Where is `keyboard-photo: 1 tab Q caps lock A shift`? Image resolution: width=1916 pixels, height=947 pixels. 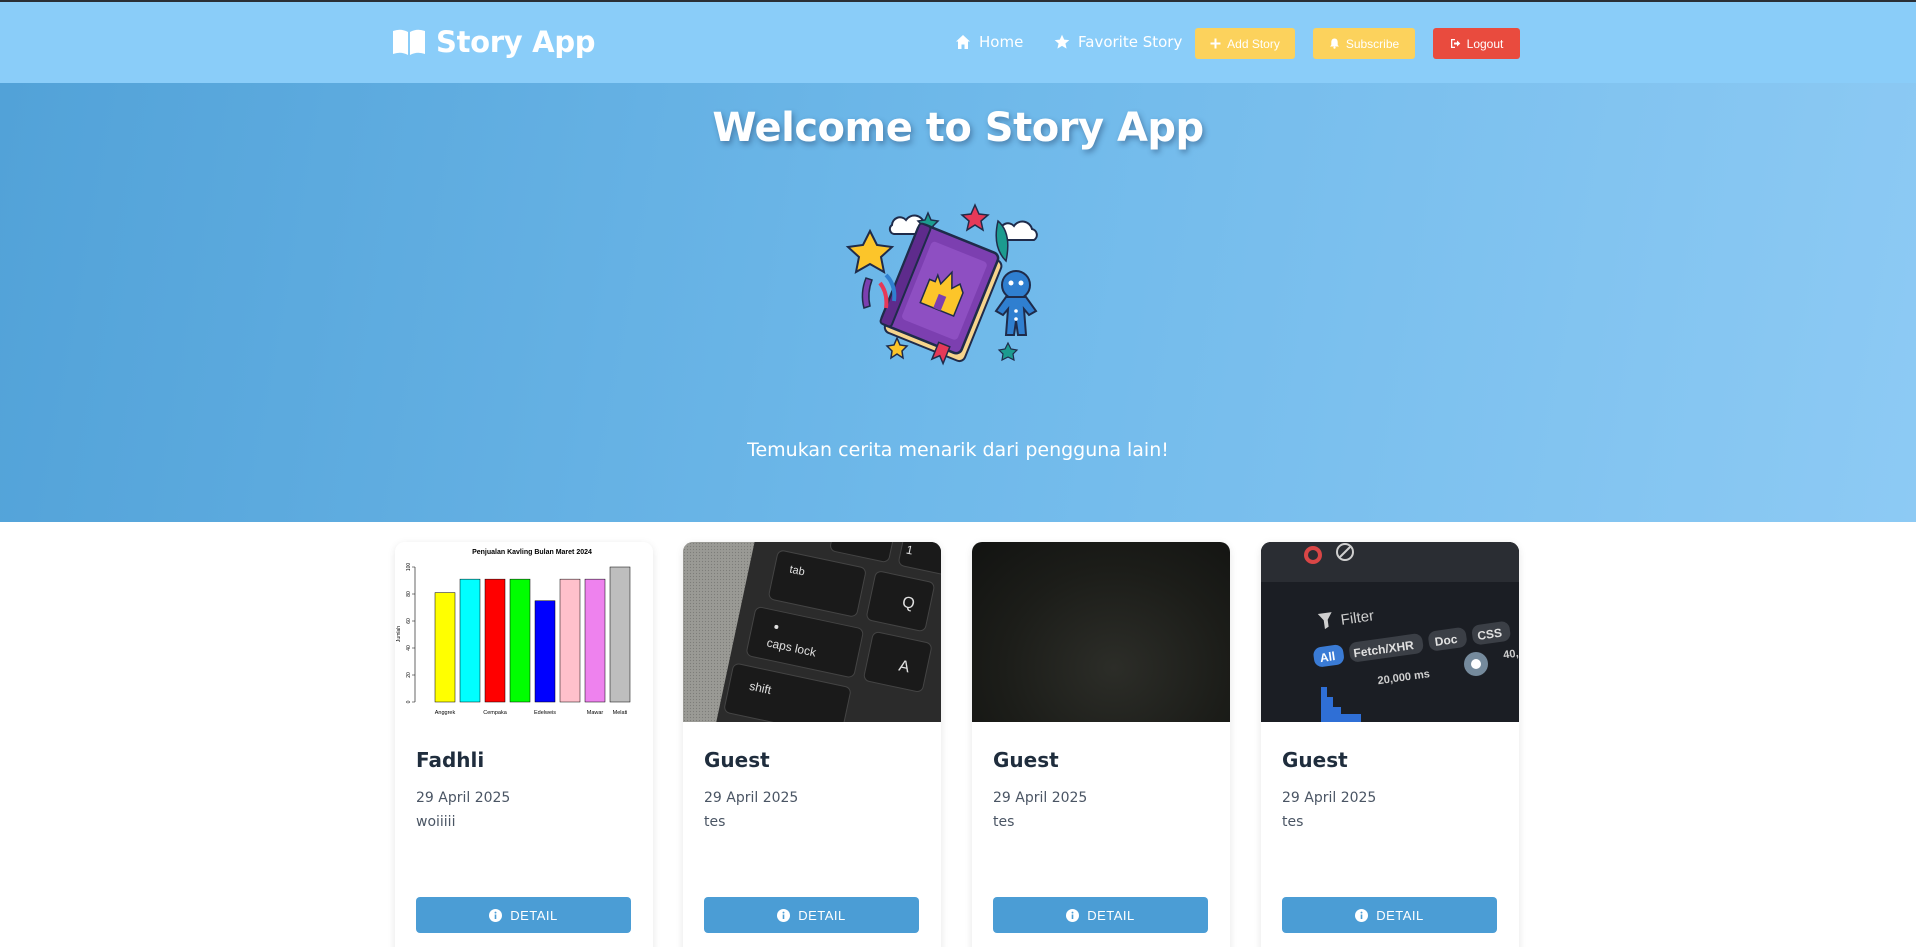
keyboard-photo: 1 tab Q caps lock A shift is located at coordinates (812, 632).